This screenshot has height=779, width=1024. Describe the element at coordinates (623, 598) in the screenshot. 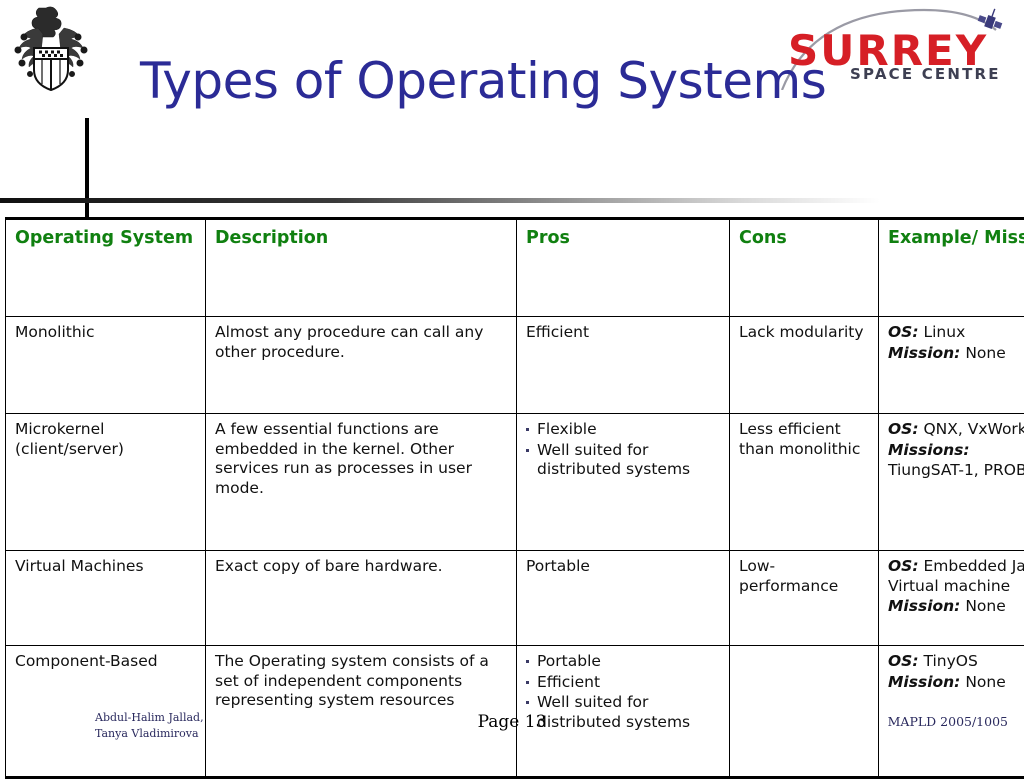

I see `cell-pros: Portable` at that location.